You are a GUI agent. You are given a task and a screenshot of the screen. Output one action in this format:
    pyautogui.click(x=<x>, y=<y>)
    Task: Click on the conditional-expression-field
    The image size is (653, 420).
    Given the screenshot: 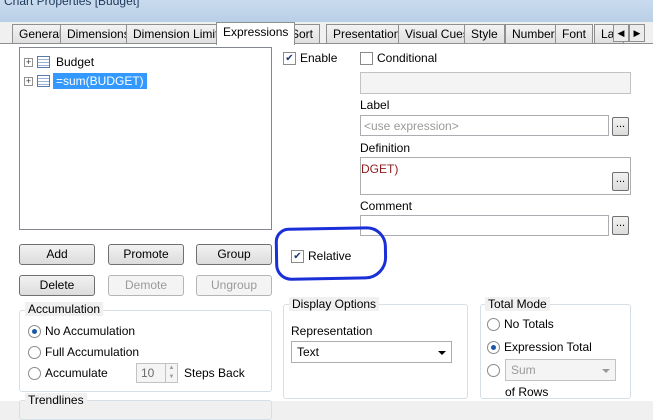 What is the action you would take?
    pyautogui.click(x=495, y=83)
    